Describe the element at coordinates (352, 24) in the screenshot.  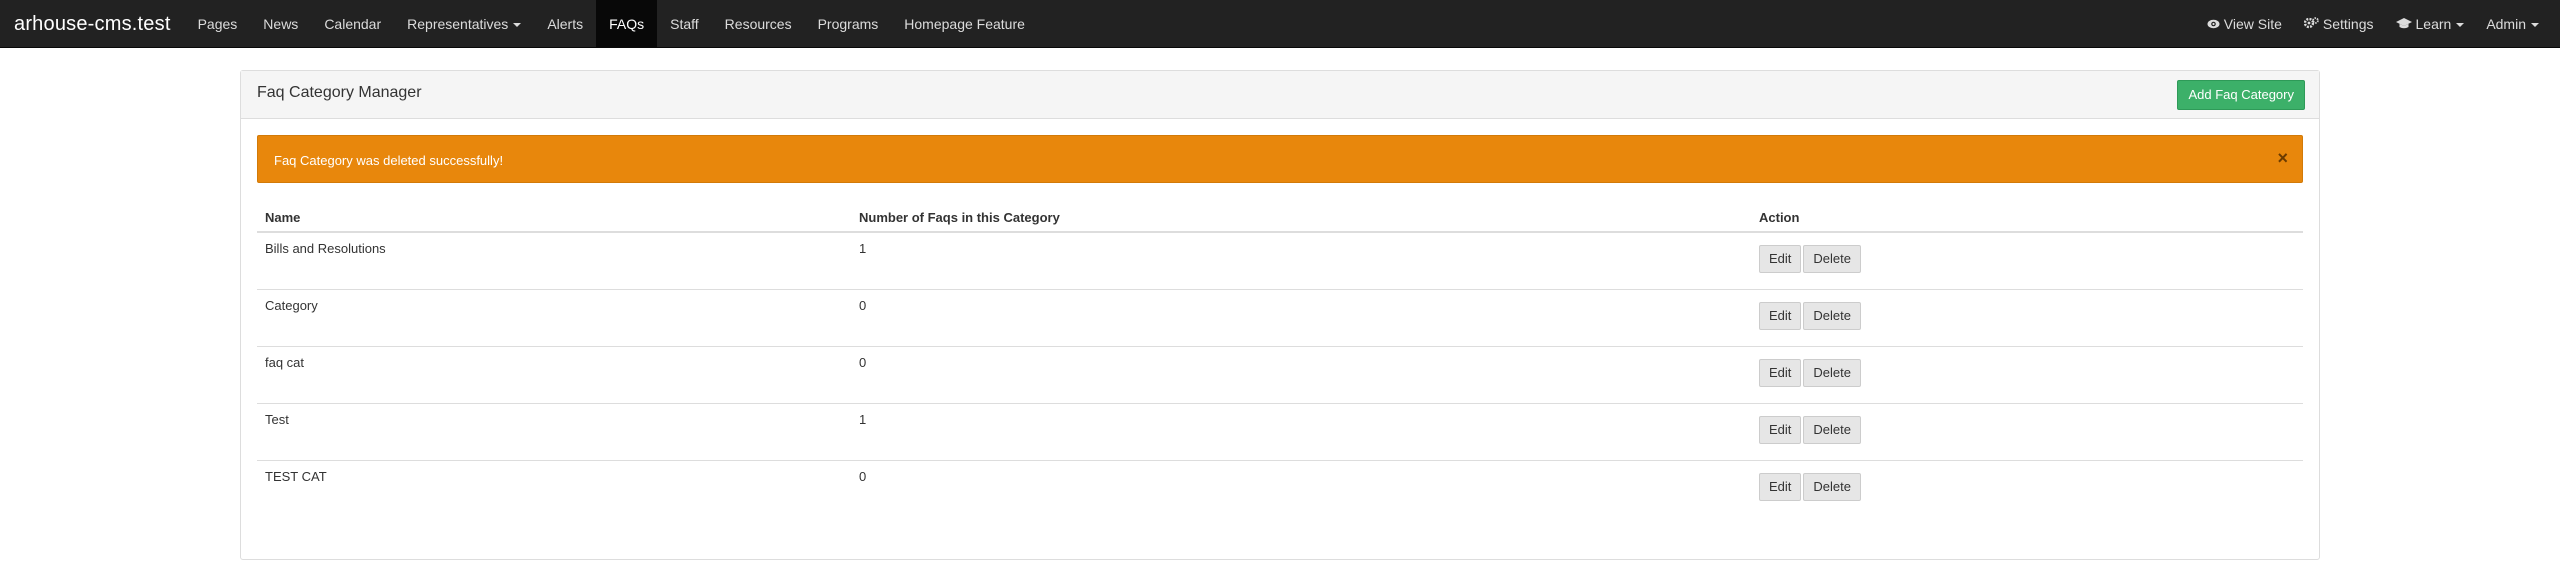
I see `nav-calendar: Calendar` at that location.